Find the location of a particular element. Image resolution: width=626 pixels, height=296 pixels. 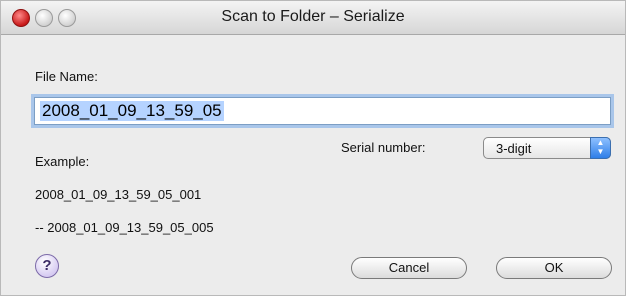

title-bar: Scan to Folder – Serialize is located at coordinates (313, 18).